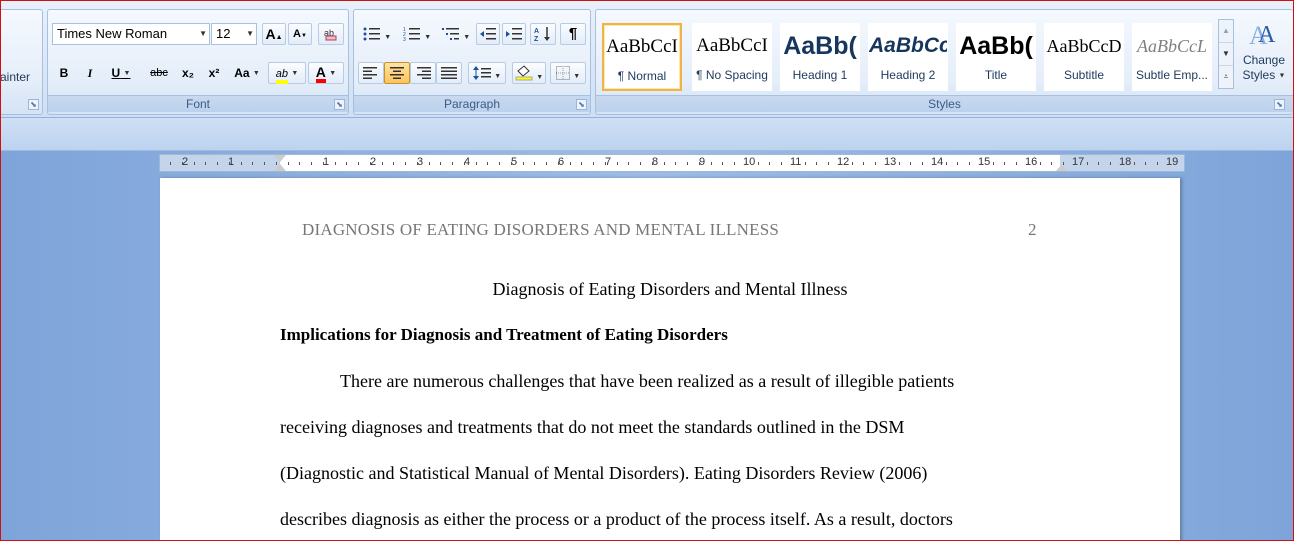 Image resolution: width=1294 pixels, height=541 pixels. Describe the element at coordinates (573, 34) in the screenshot. I see `show-formatting-marks-button: ¶` at that location.